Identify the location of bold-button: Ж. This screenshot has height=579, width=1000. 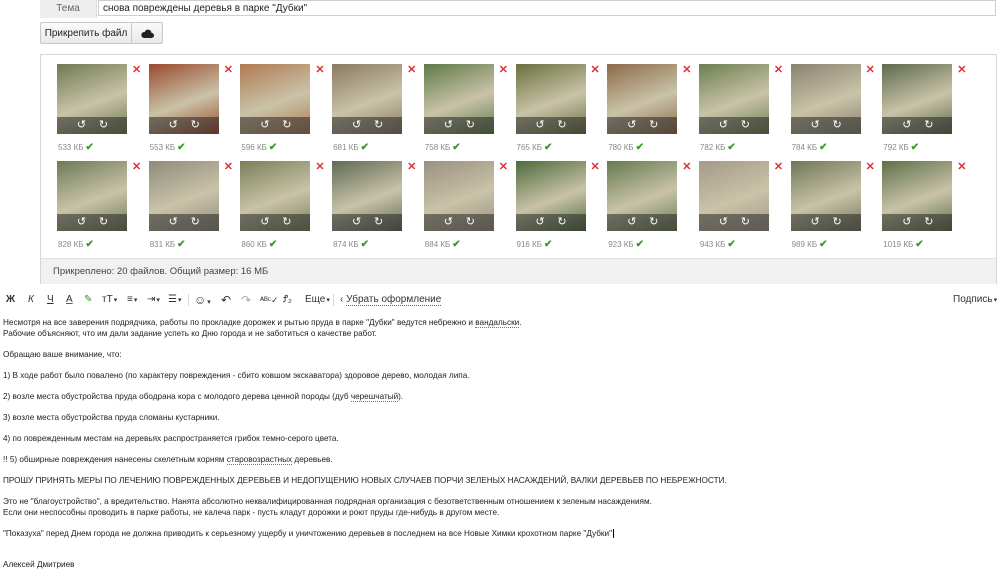
(10, 300).